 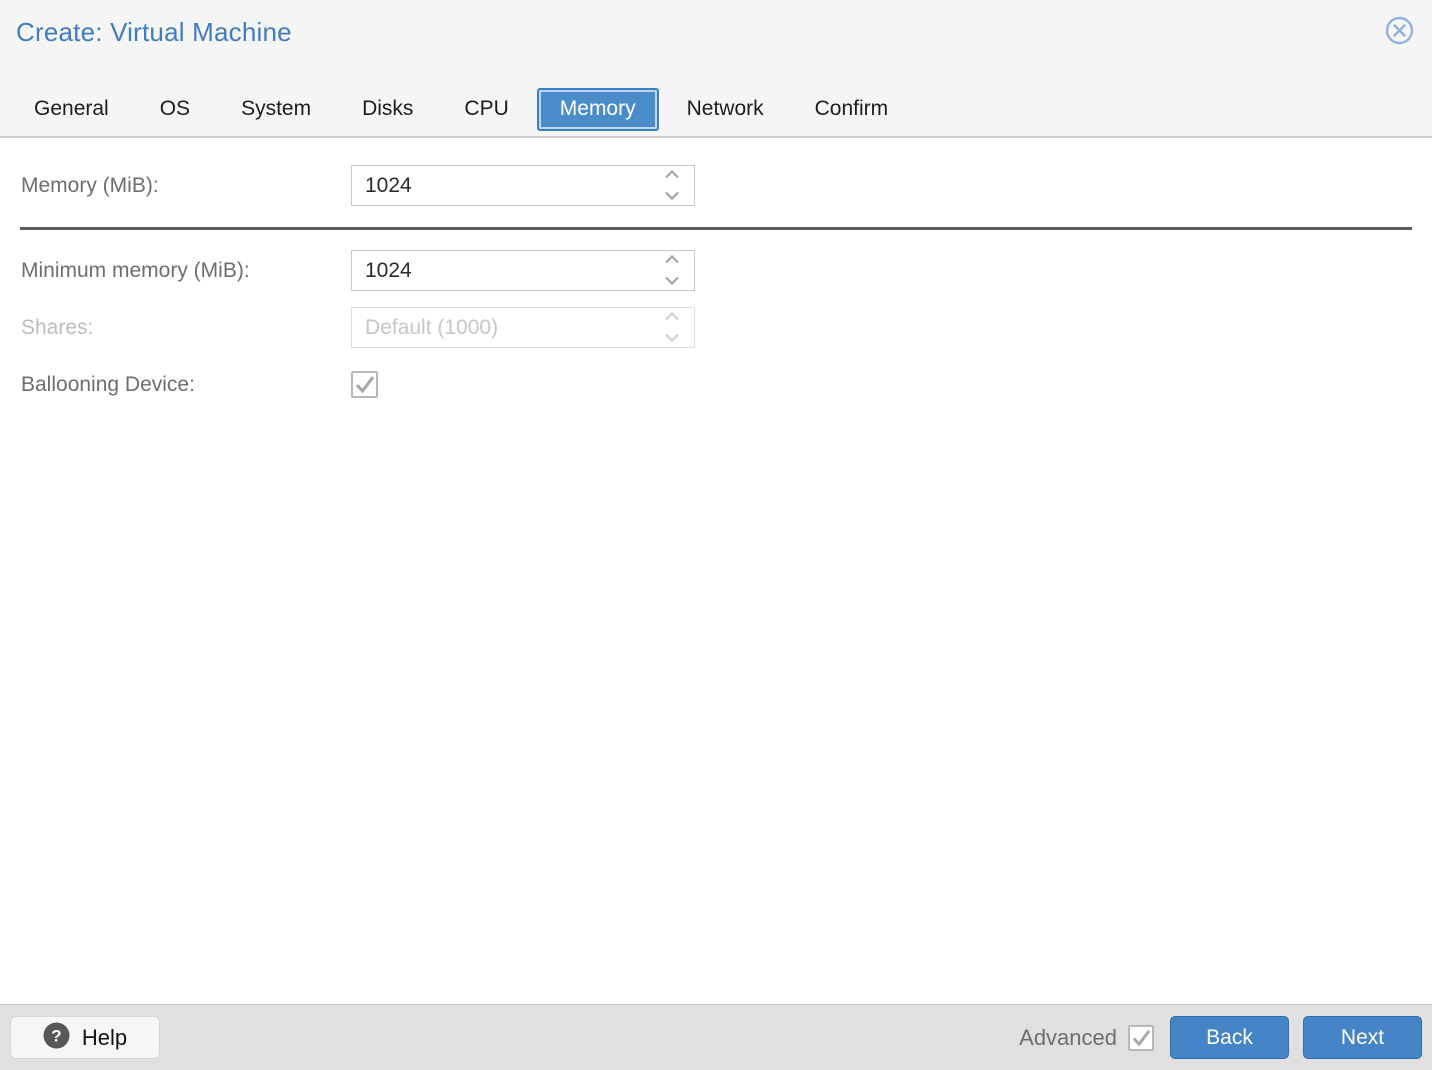 I want to click on page-title: Create: Virtual Machine, so click(x=154, y=32).